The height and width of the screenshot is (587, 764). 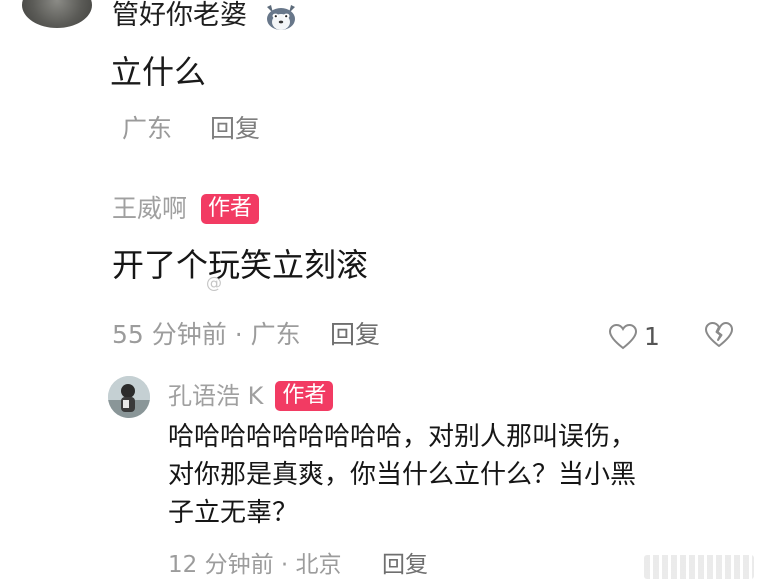 What do you see at coordinates (233, 513) in the screenshot?
I see `reply-text-line: 子立无辜？` at bounding box center [233, 513].